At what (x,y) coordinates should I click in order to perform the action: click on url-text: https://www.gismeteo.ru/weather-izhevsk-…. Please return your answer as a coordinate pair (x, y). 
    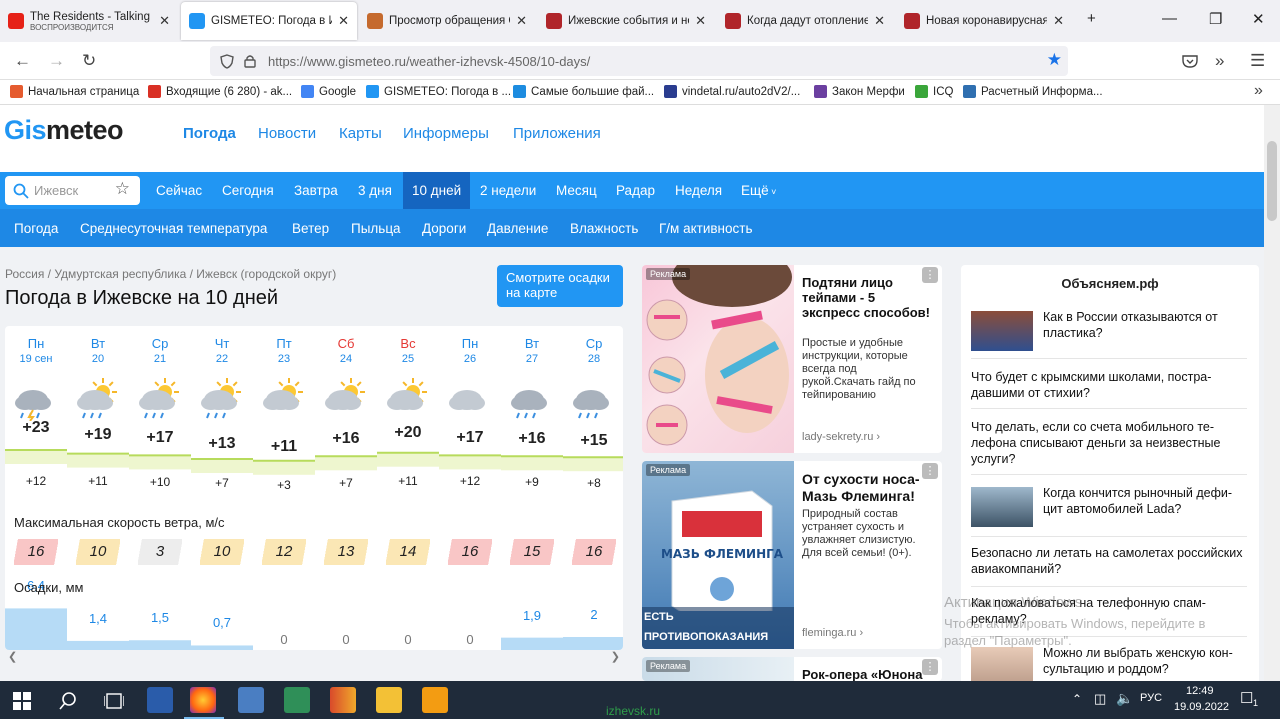
    Looking at the image, I should click on (429, 61).